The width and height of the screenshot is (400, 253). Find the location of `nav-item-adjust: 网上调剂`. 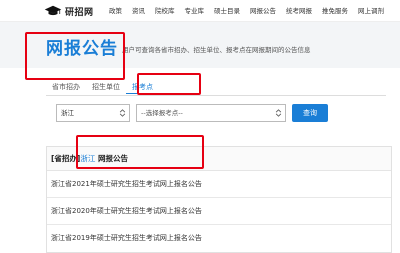

nav-item-adjust: 网上调剂 is located at coordinates (371, 10).